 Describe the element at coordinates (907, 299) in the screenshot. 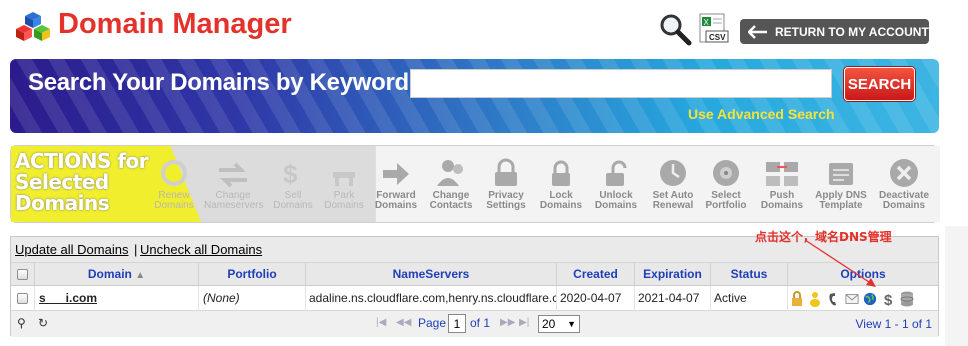

I see `database-icon` at that location.